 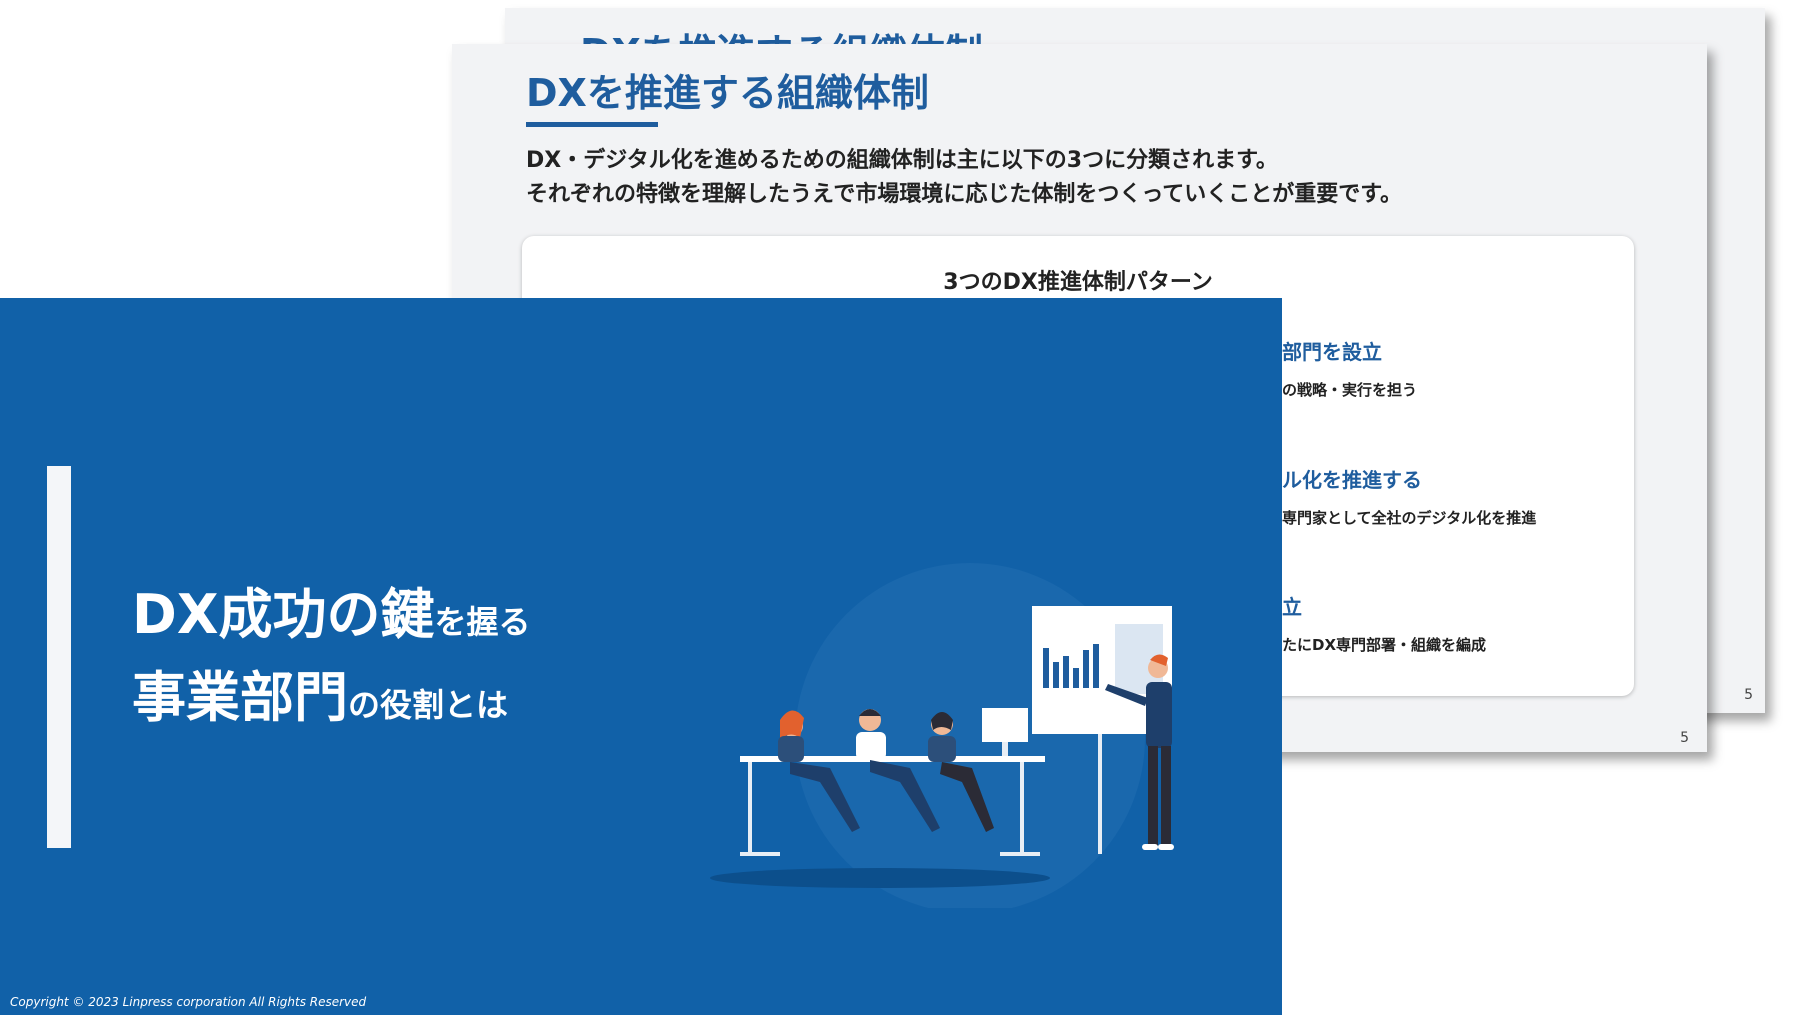 I want to click on pattern-heading: 立, so click(x=1292, y=607).